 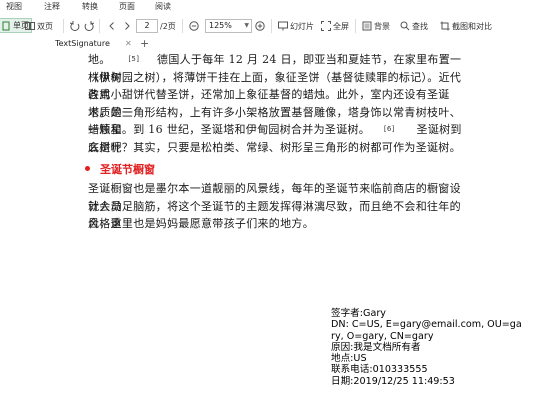 I want to click on signature-reason: 原因:我是文档所有者, so click(x=376, y=347).